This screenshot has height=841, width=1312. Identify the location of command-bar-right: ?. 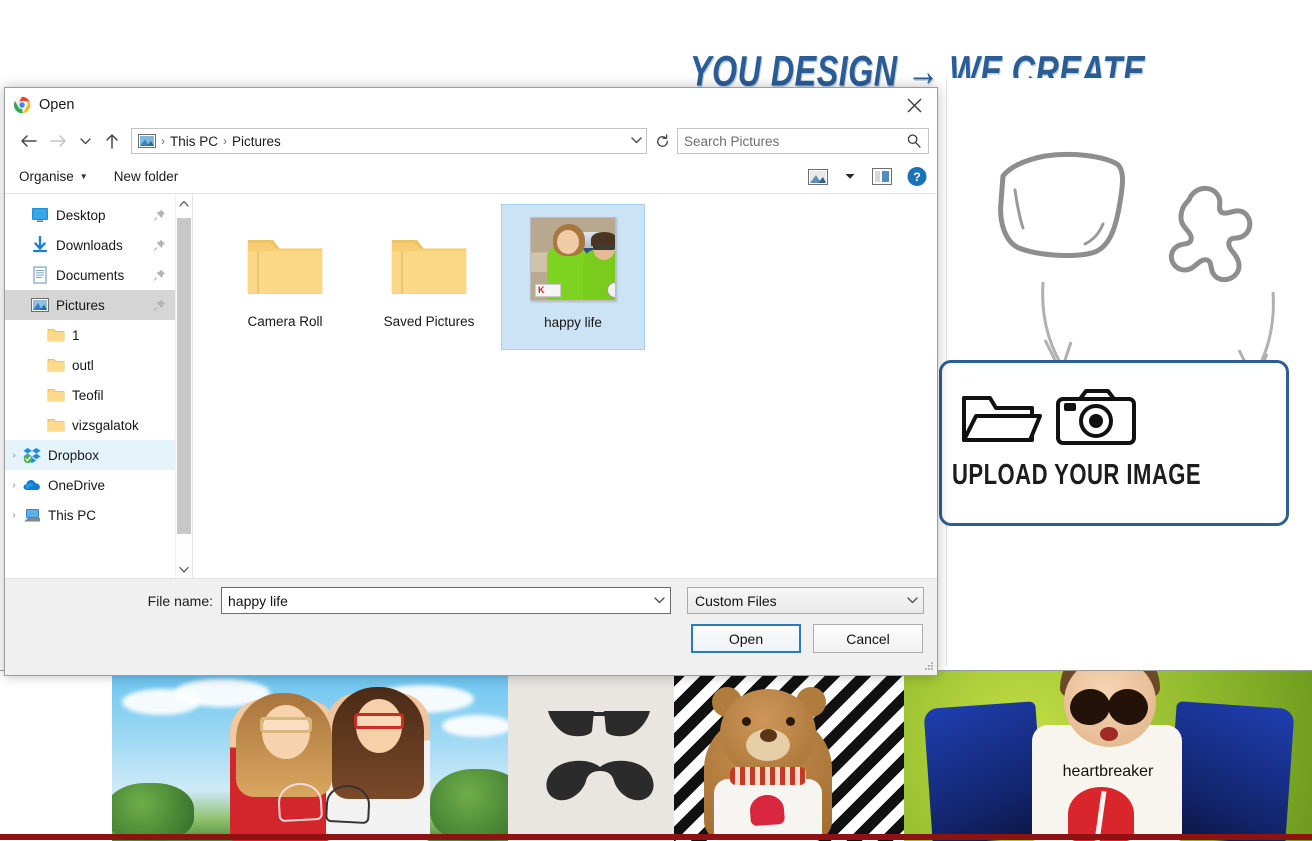
(866, 177).